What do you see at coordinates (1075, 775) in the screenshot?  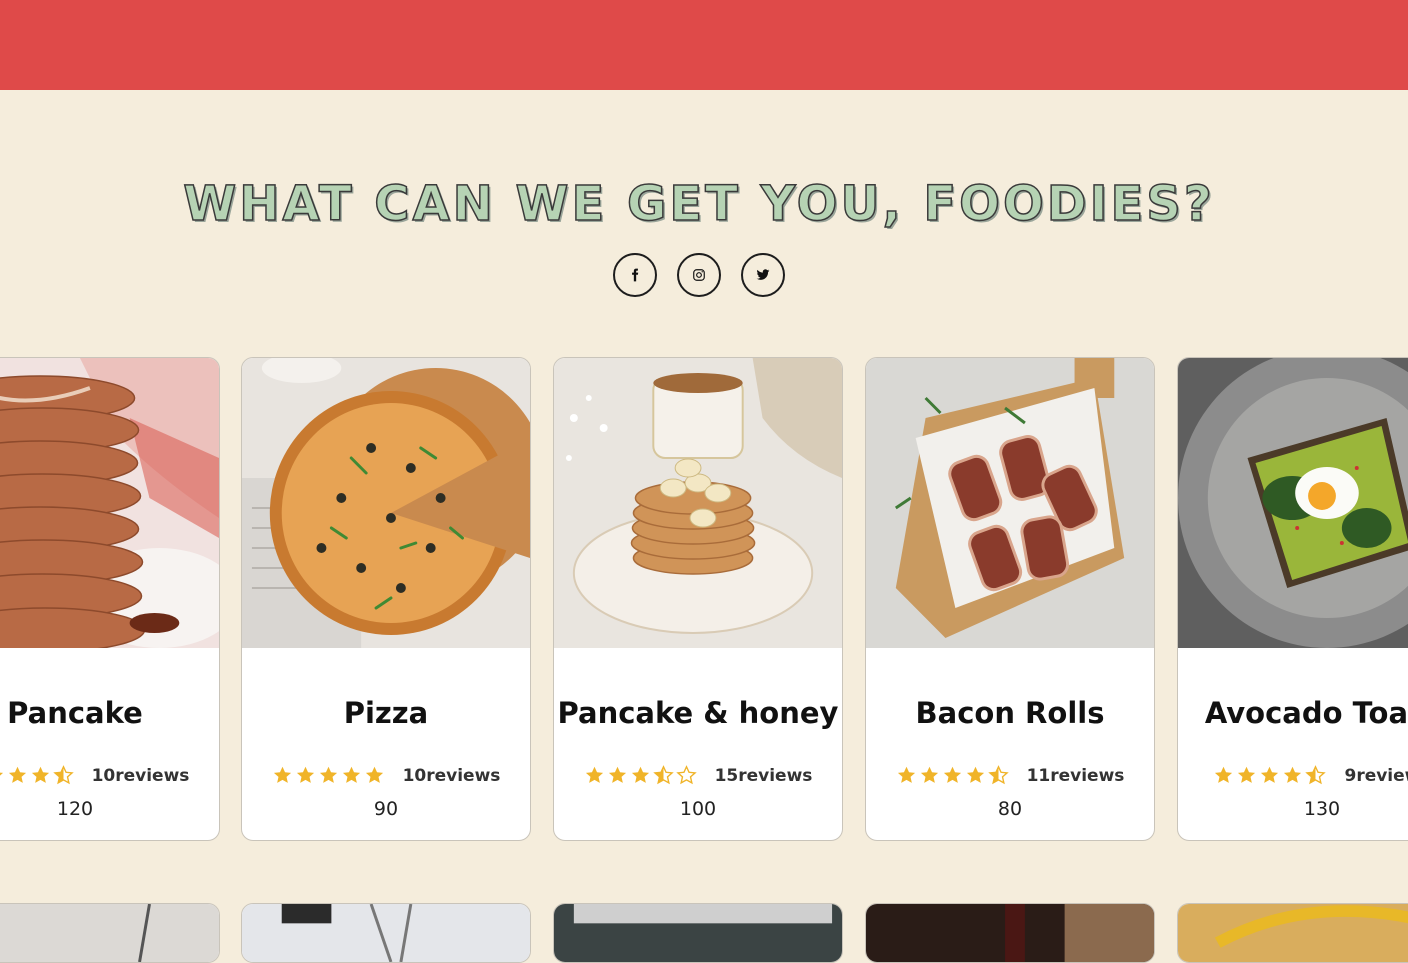 I see `review-count: 11reviews` at bounding box center [1075, 775].